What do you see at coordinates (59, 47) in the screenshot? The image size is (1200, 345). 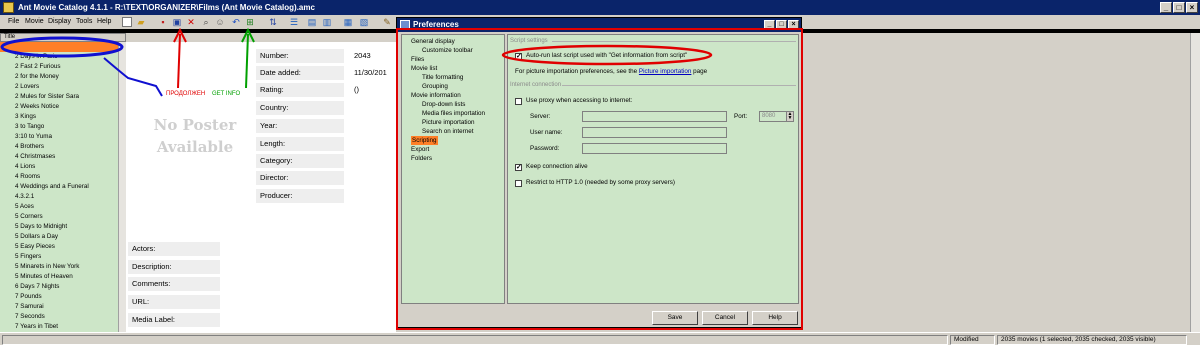 I see `list-item-selected` at bounding box center [59, 47].